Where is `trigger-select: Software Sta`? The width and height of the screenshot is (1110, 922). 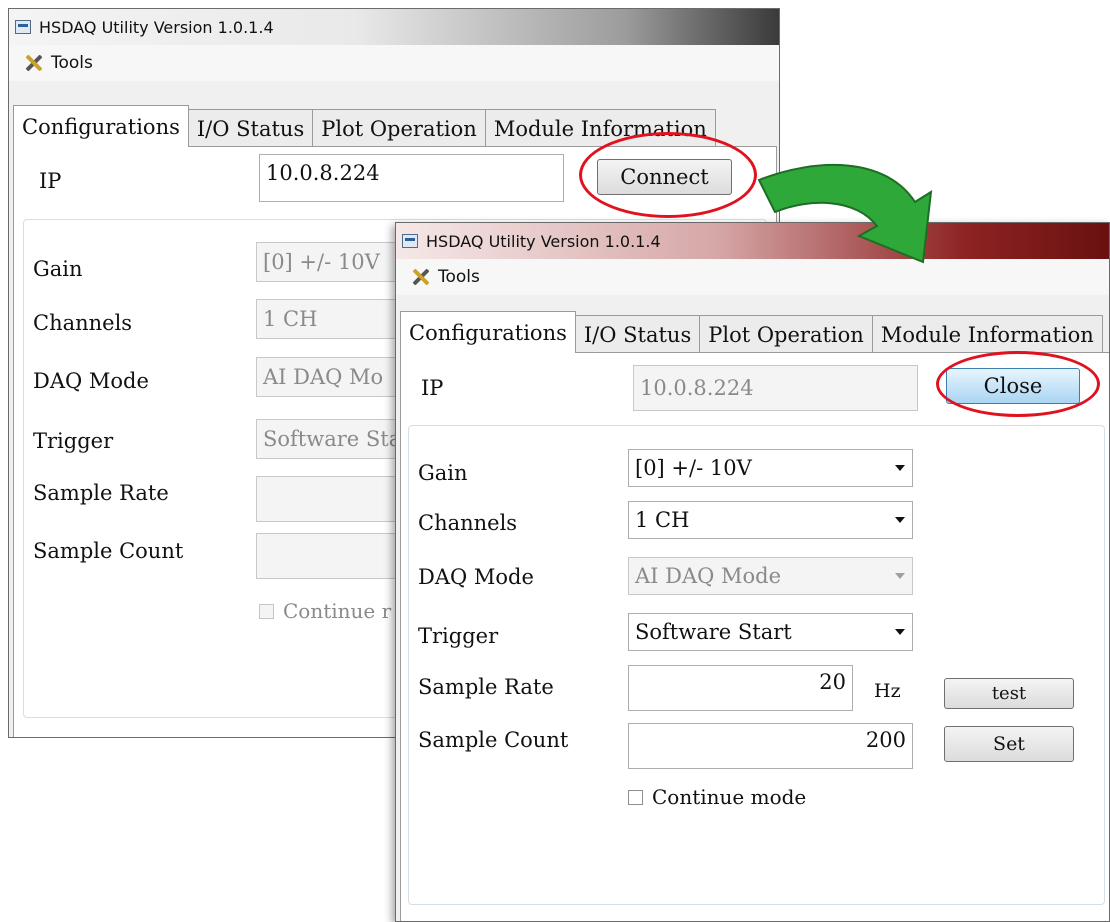 trigger-select: Software Sta is located at coordinates (336, 439).